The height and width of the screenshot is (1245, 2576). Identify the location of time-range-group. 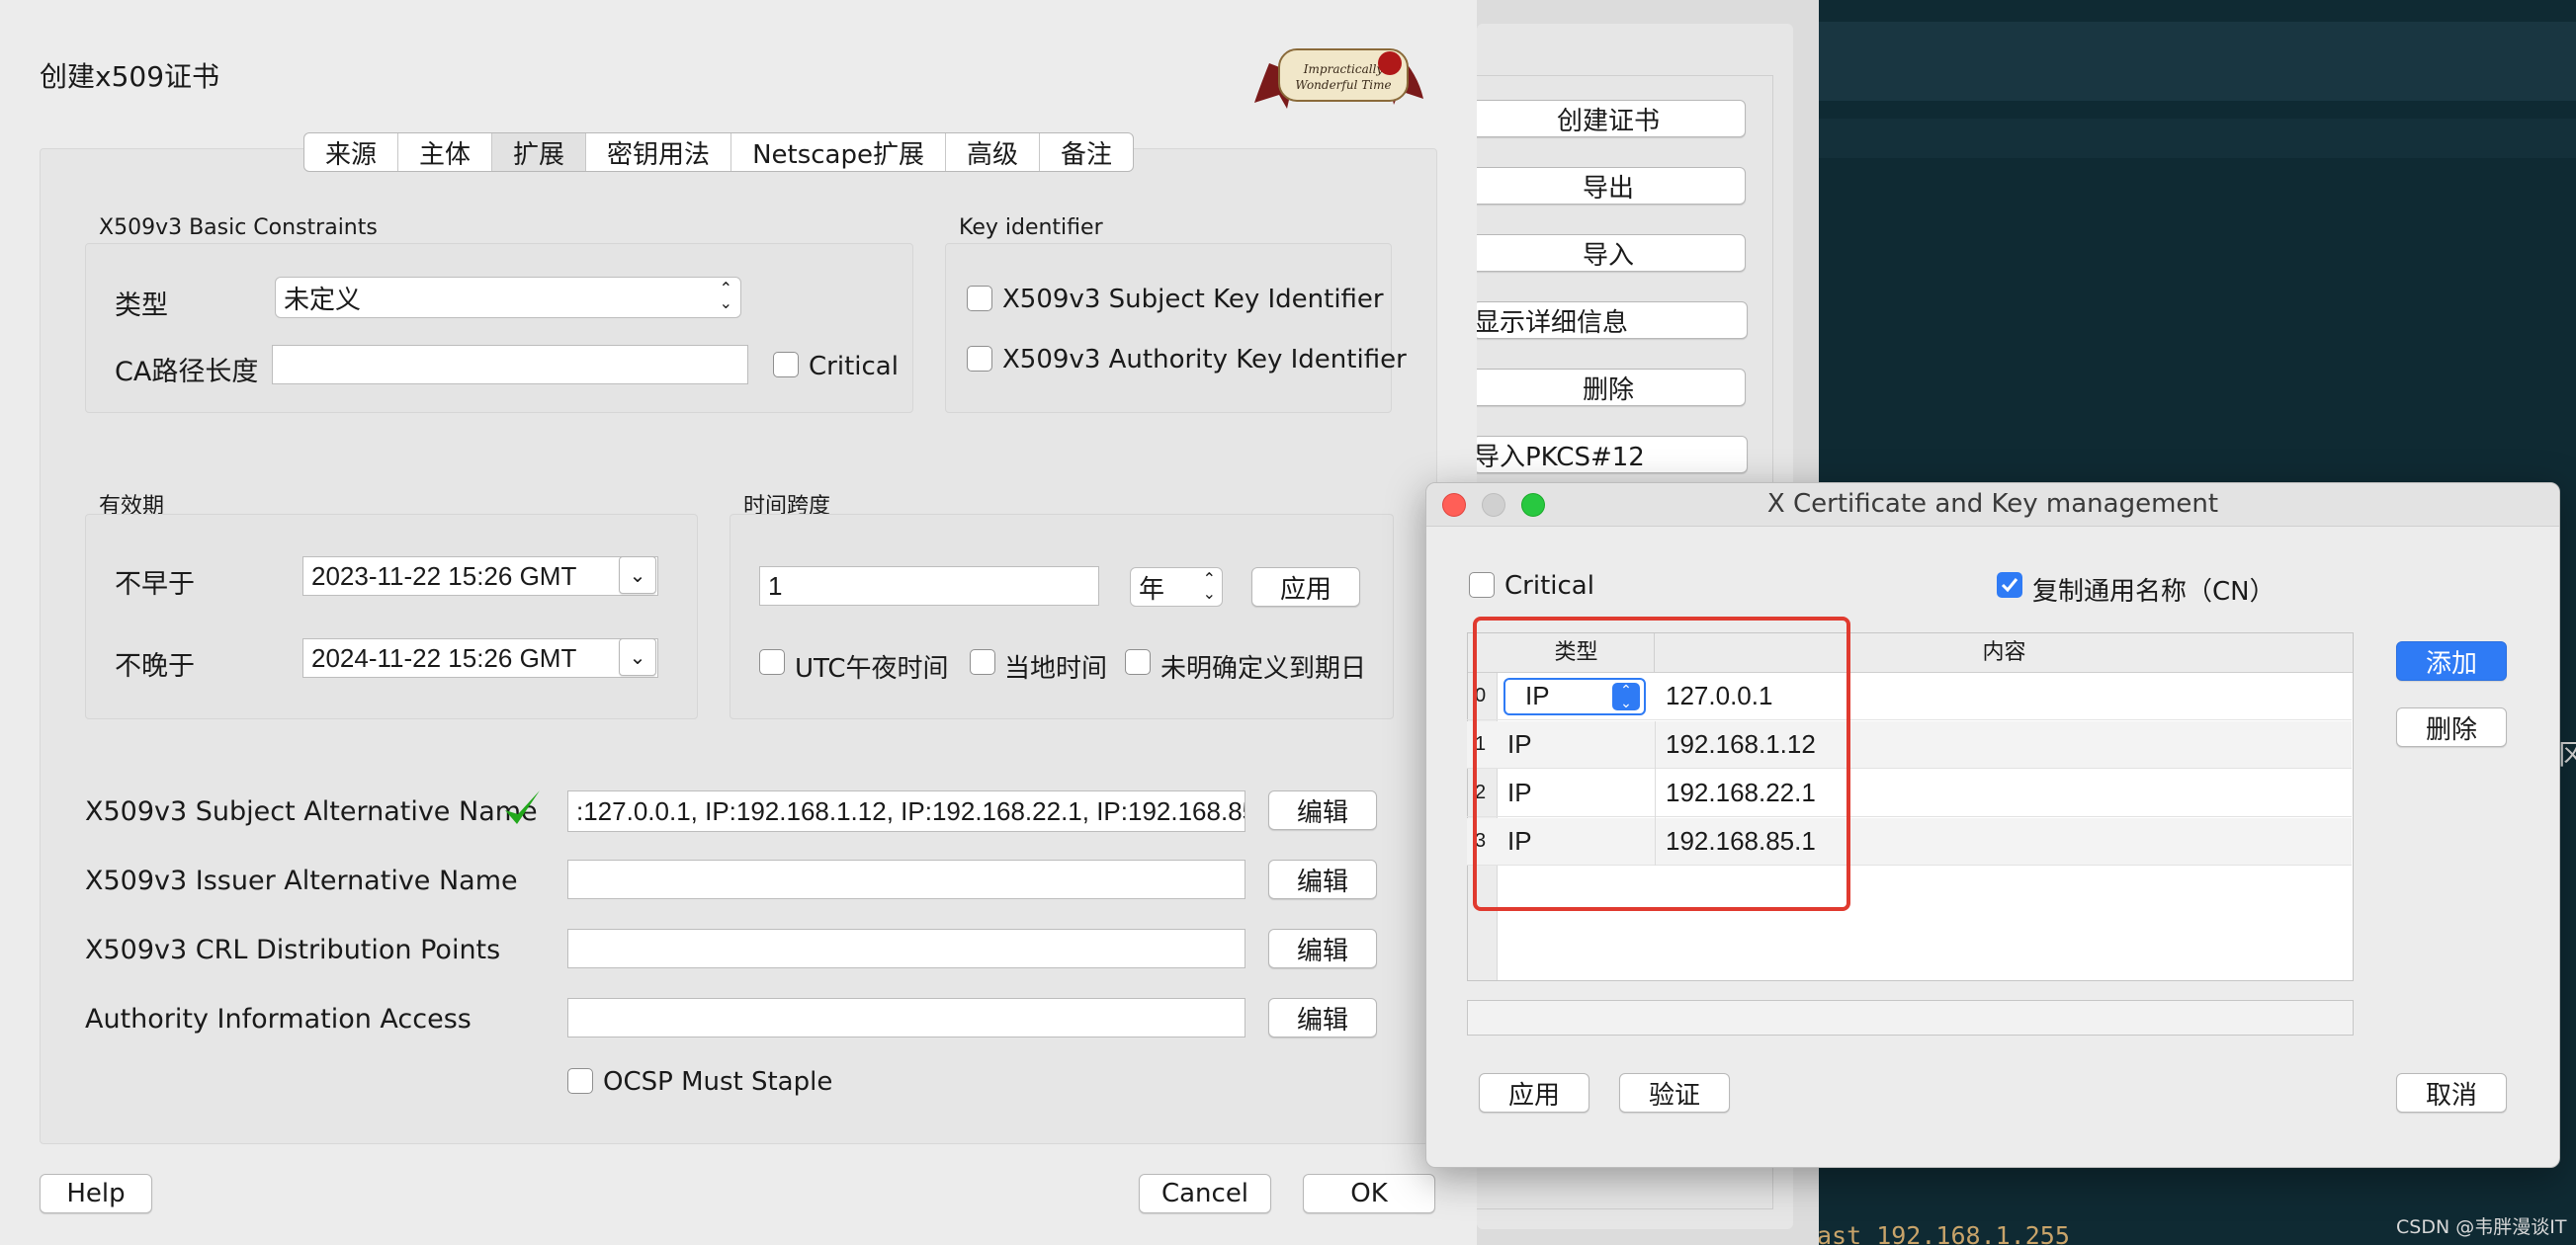
(1062, 616).